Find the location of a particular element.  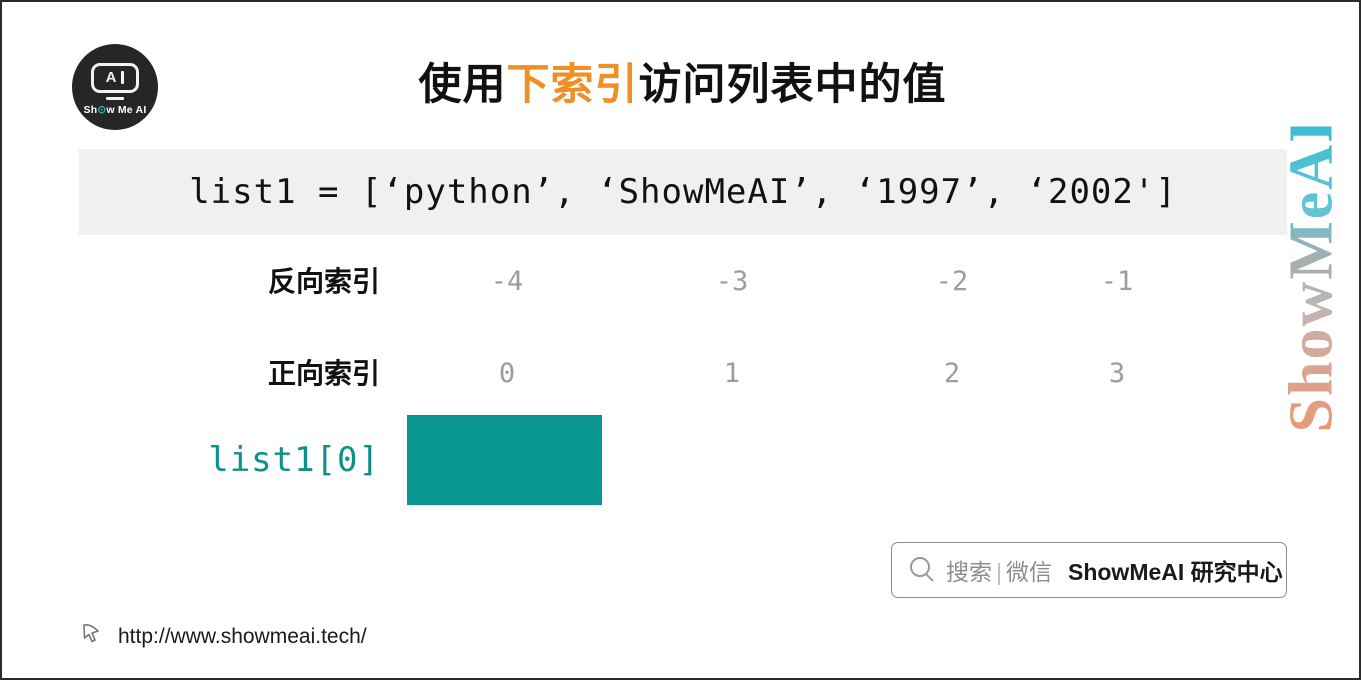

cursor-icon is located at coordinates (93, 637).